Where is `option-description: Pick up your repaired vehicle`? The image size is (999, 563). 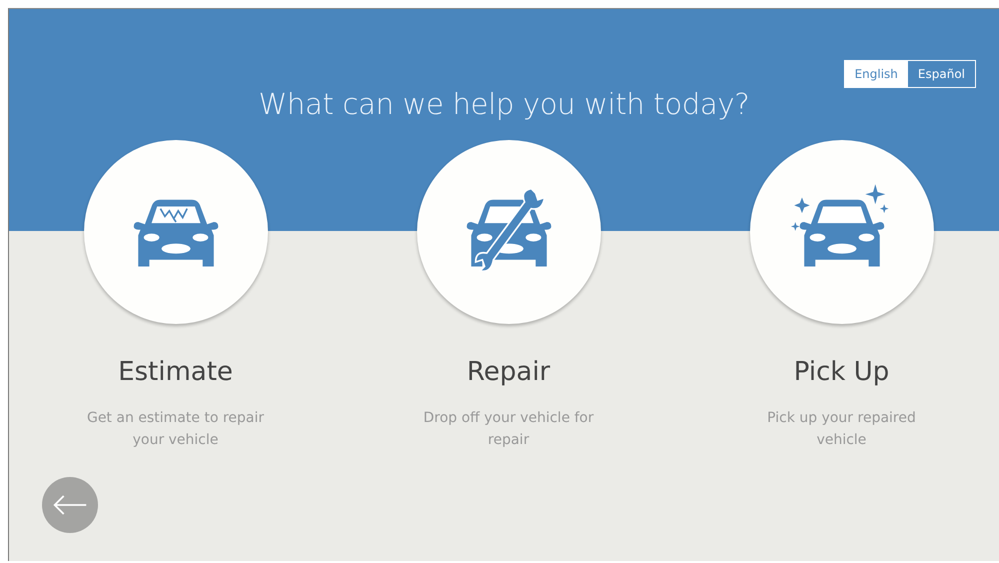
option-description: Pick up your repaired vehicle is located at coordinates (841, 429).